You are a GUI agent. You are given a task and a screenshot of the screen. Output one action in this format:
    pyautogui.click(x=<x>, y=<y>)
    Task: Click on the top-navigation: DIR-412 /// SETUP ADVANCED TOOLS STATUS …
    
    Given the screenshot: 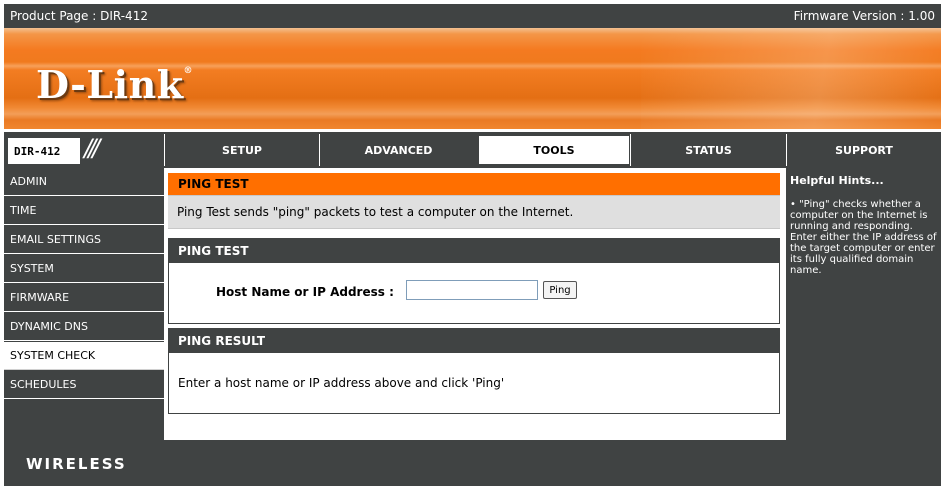 What is the action you would take?
    pyautogui.click(x=472, y=150)
    